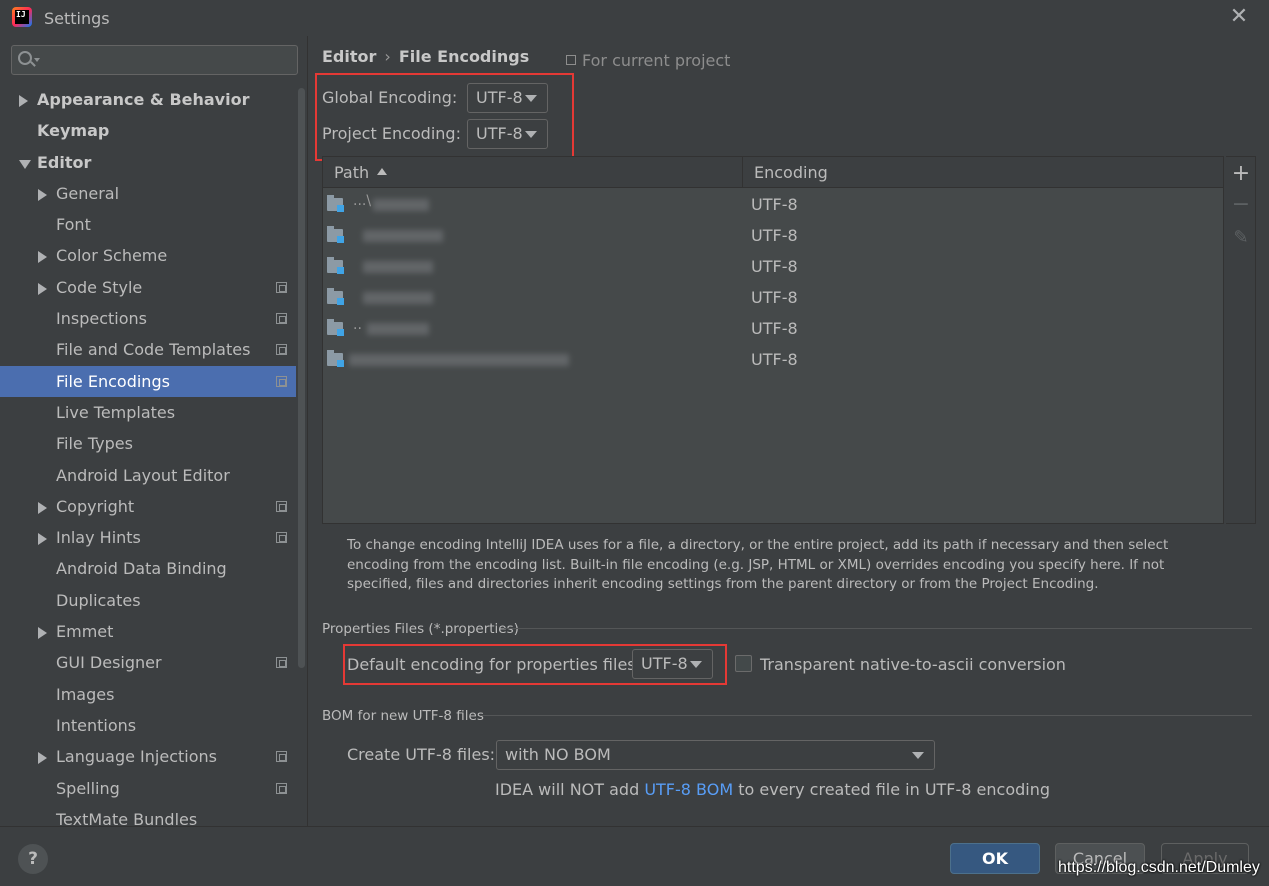 This screenshot has height=886, width=1269. I want to click on transparent-conversion-label: Transparent native-to-ascii conversion, so click(913, 664).